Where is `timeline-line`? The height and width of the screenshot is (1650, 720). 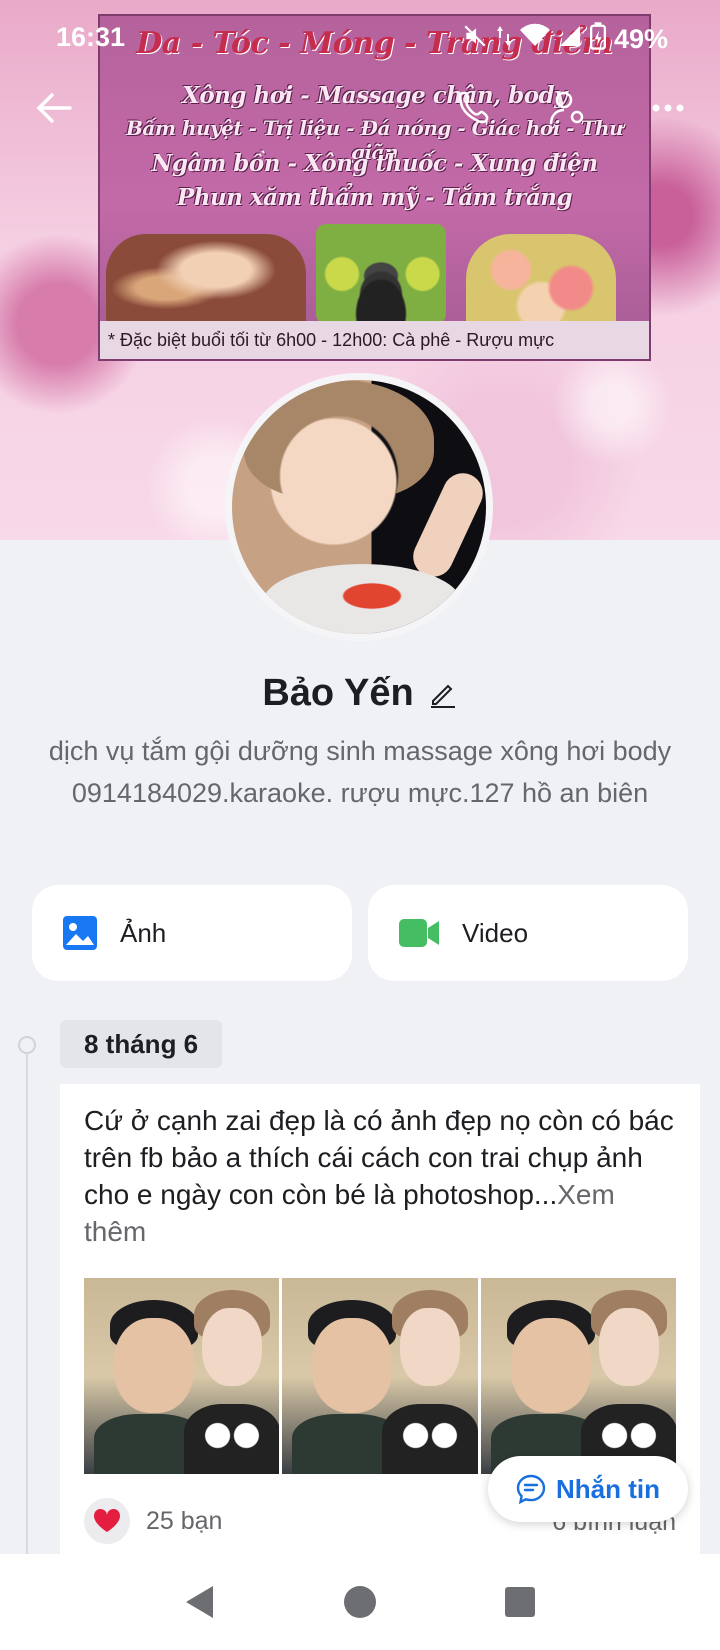
timeline-line is located at coordinates (27, 1300).